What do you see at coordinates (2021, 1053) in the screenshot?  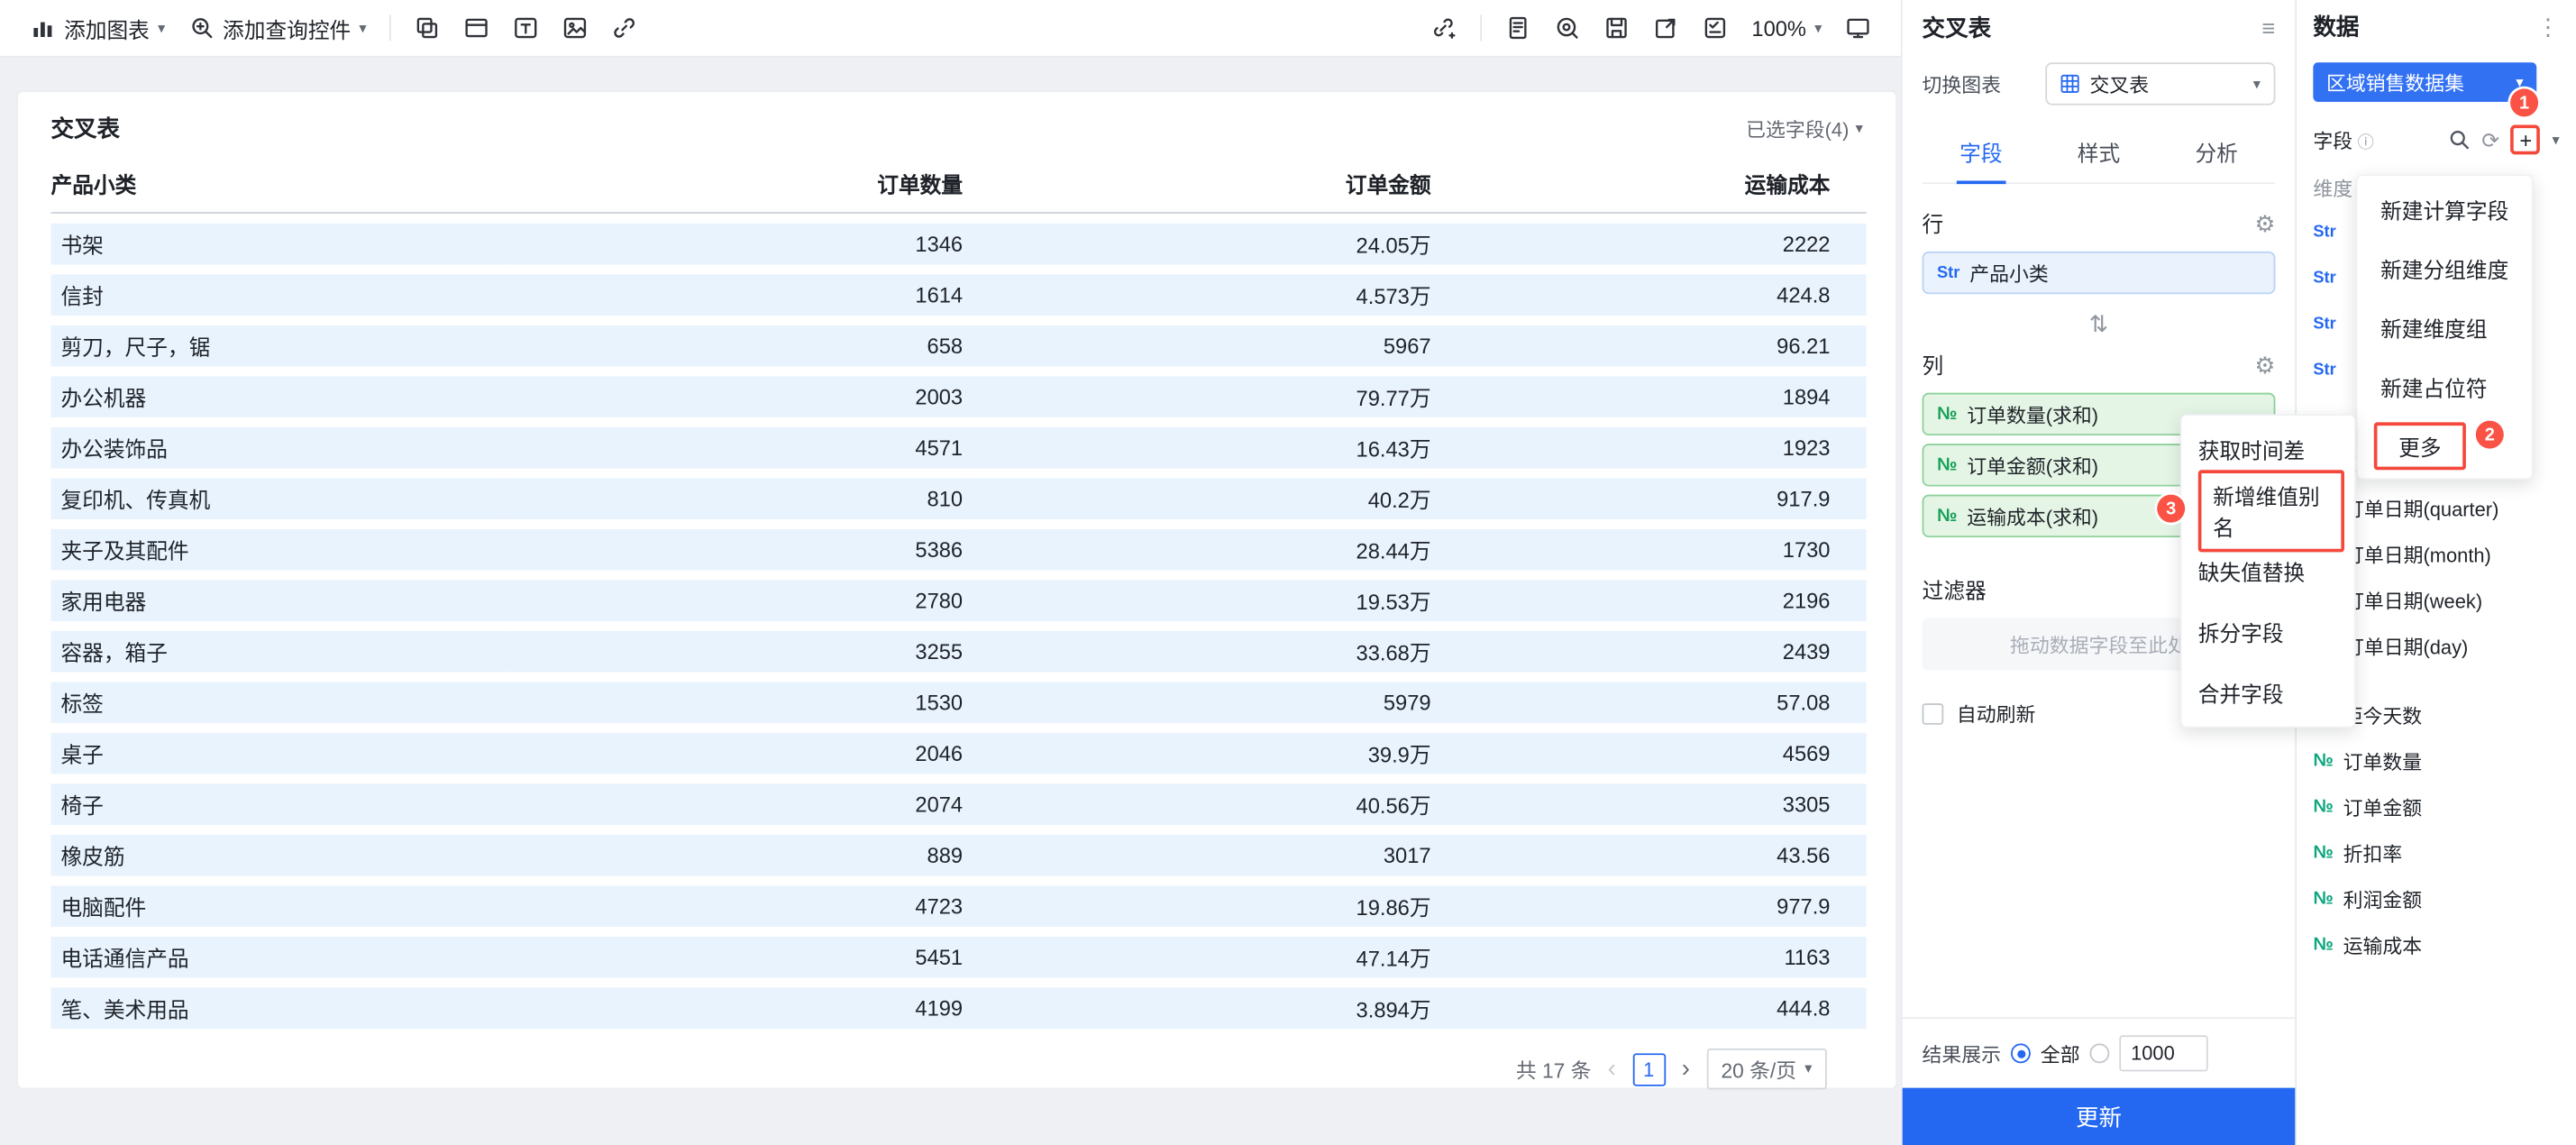 I see `result-all-radio` at bounding box center [2021, 1053].